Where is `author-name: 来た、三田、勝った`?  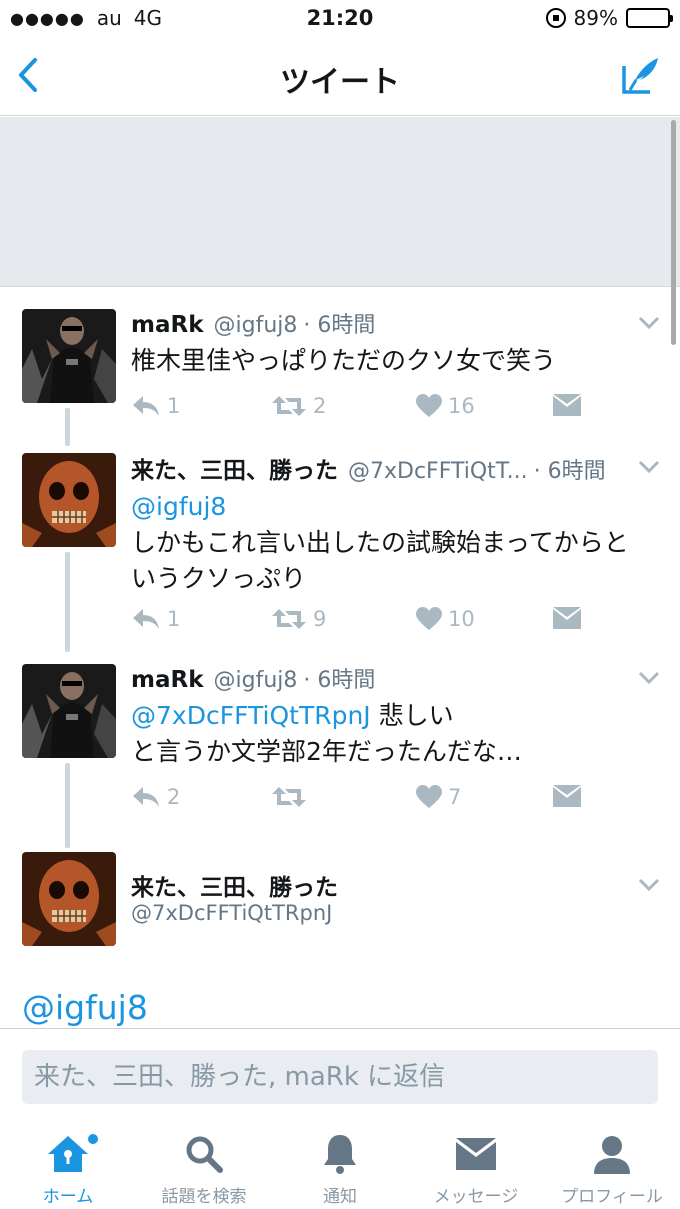
author-name: 来た、三田、勝った is located at coordinates (234, 468).